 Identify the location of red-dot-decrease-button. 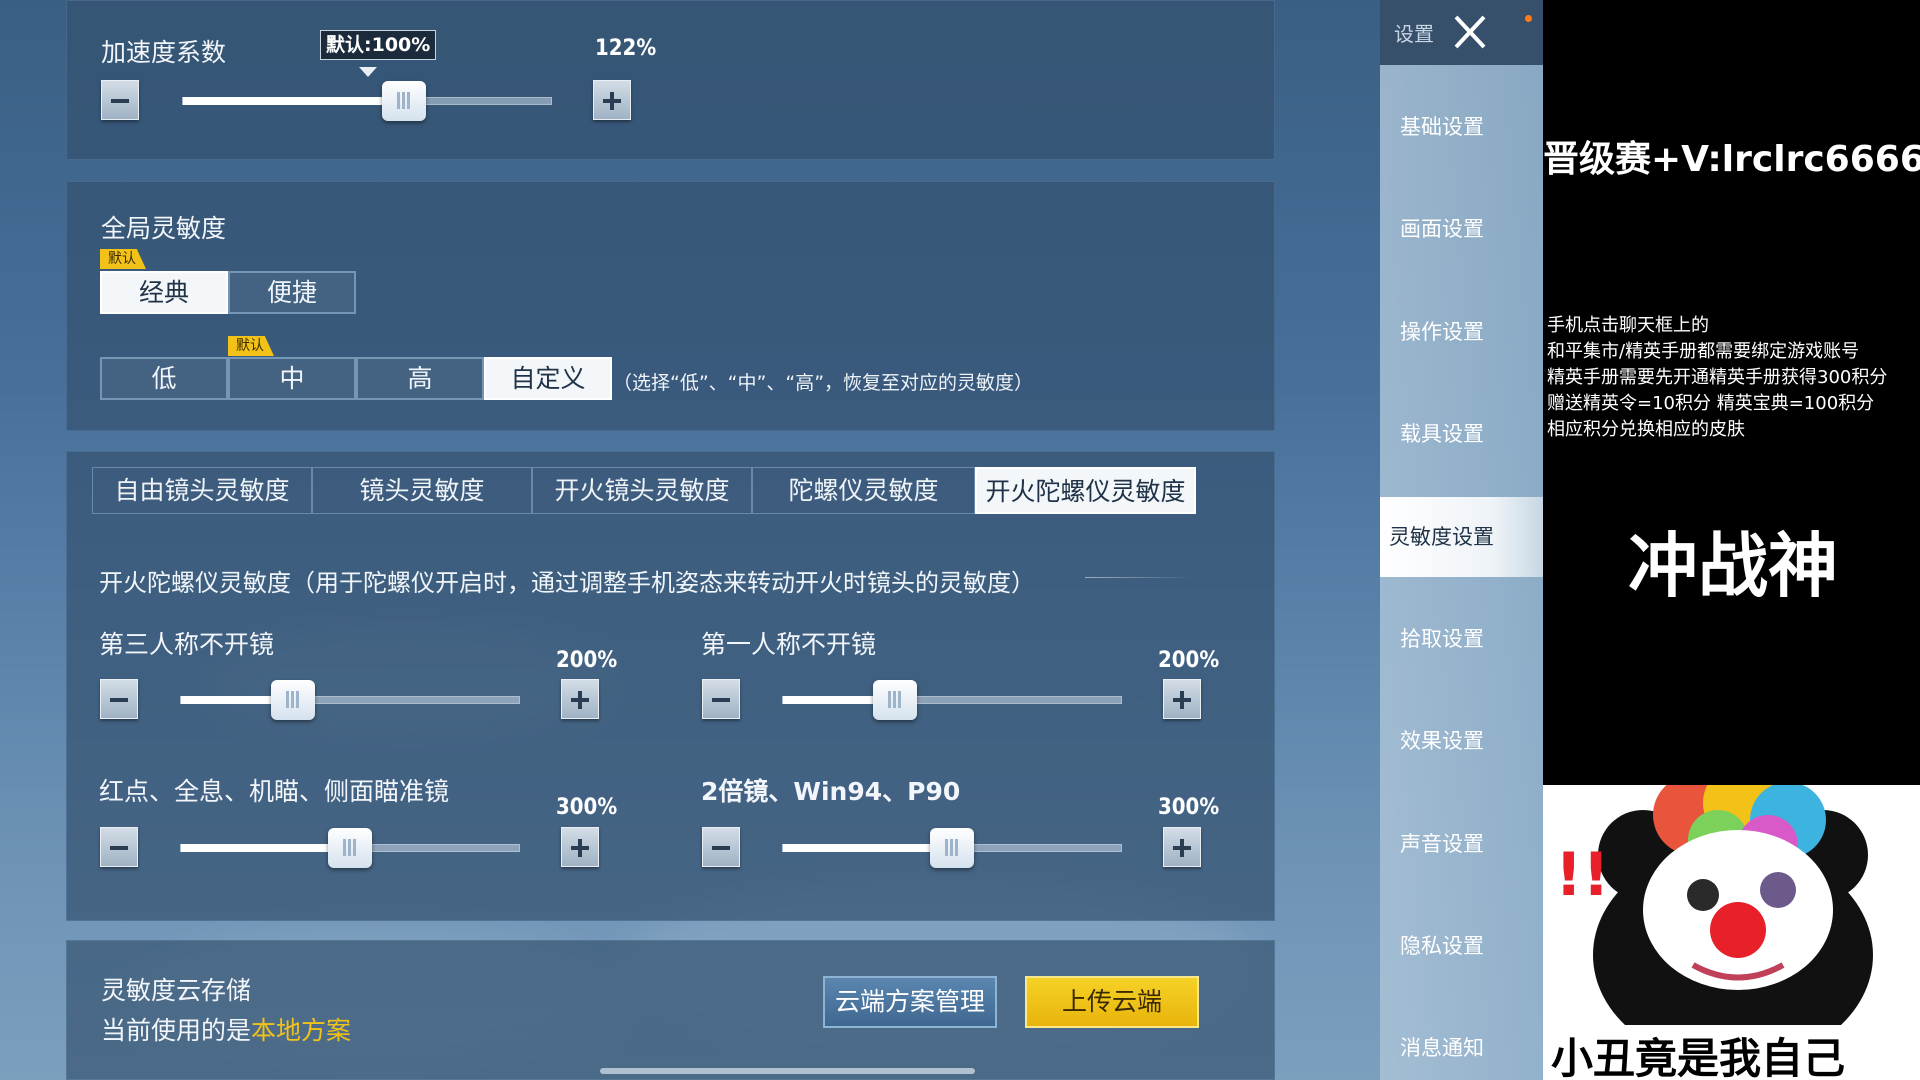
(119, 847).